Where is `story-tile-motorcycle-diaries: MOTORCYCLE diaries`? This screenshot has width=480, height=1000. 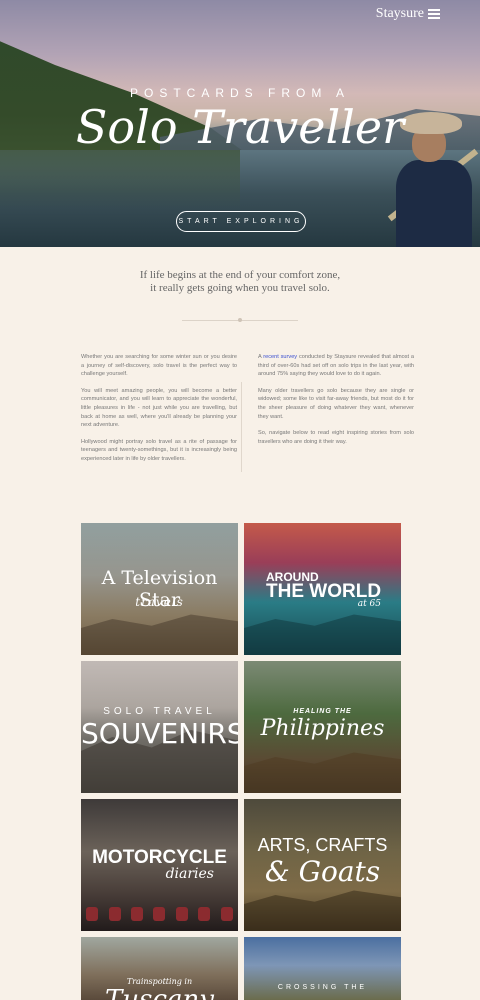
story-tile-motorcycle-diaries: MOTORCYCLE diaries is located at coordinates (159, 865).